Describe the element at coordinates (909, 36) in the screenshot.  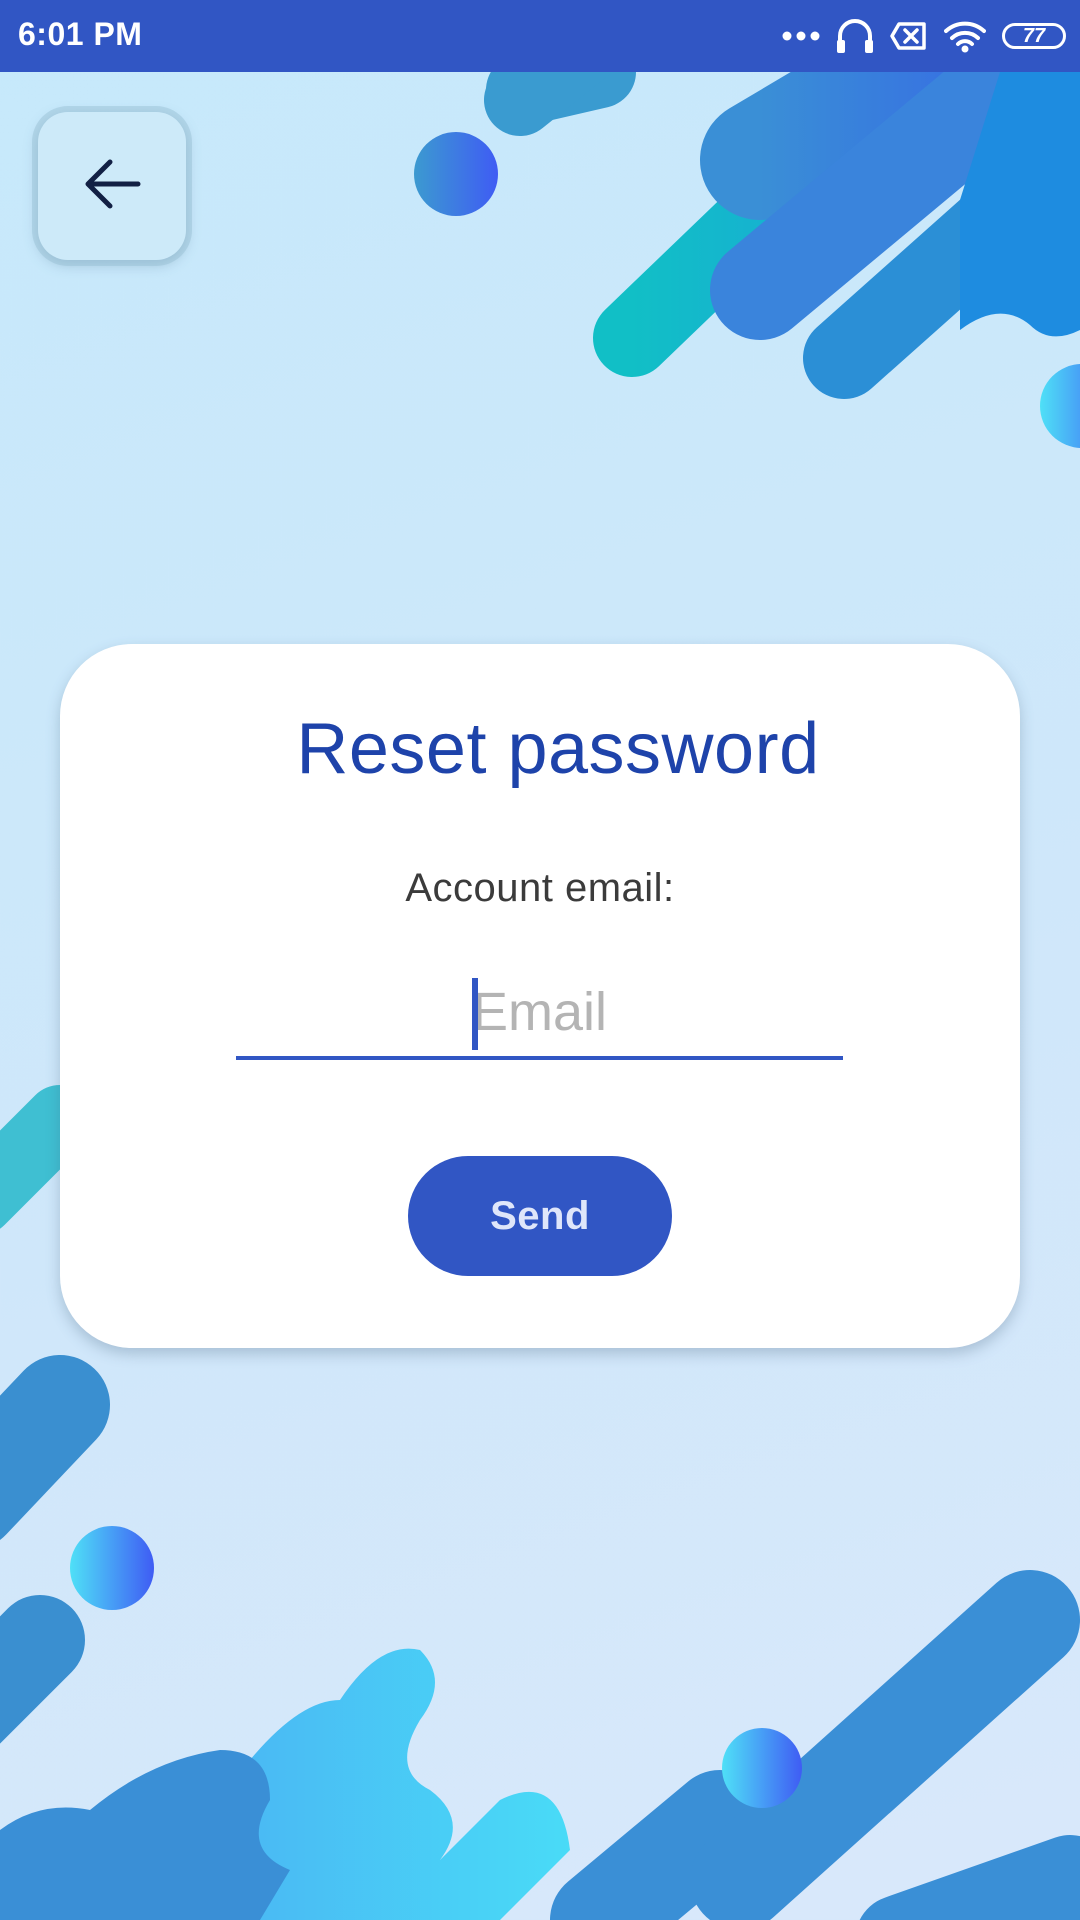
I see `no-sim-icon` at that location.